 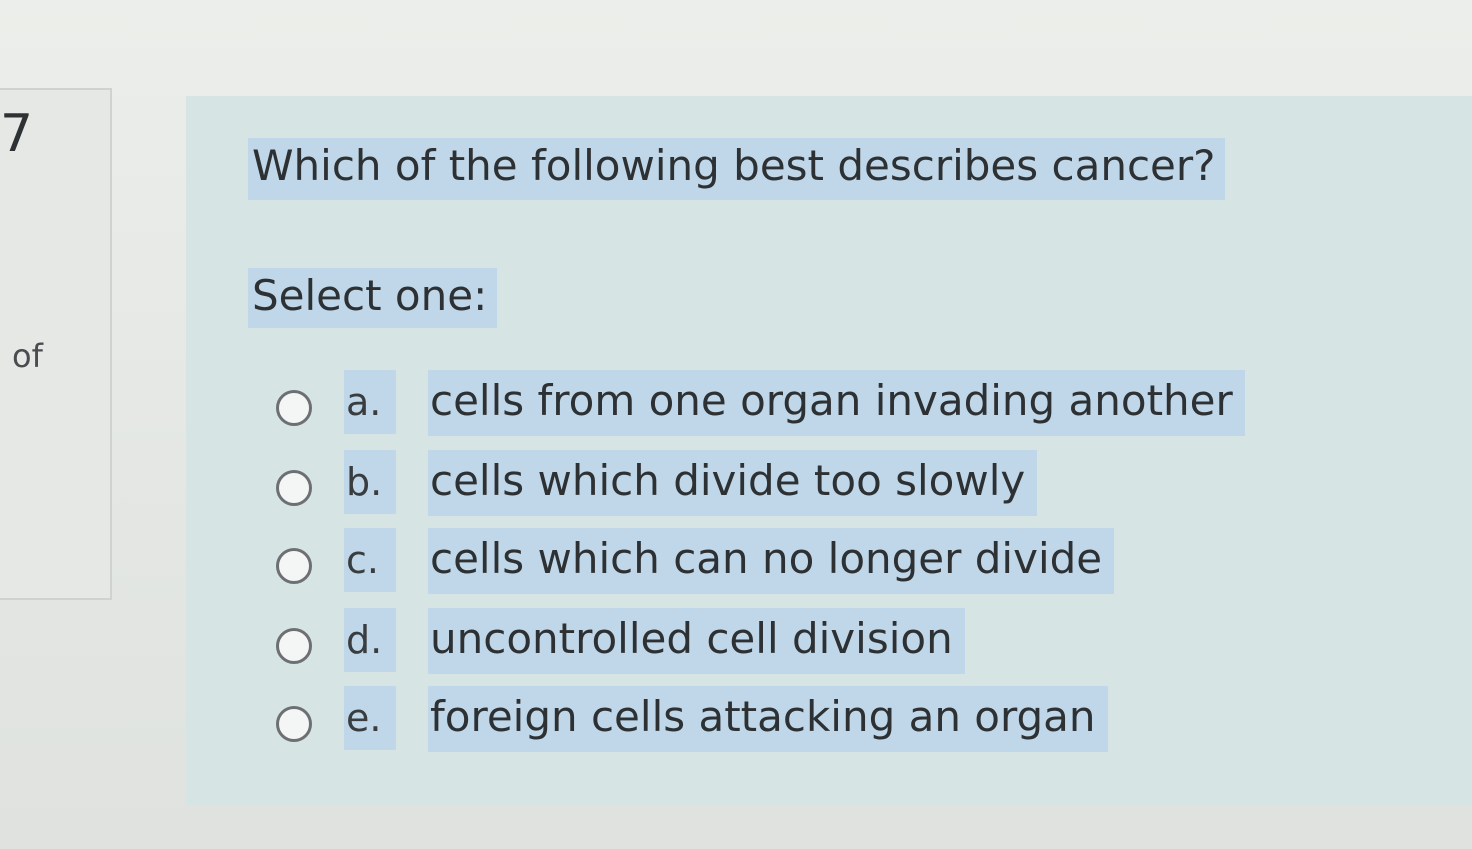 I want to click on select-one-prompt: Select one:, so click(x=373, y=298).